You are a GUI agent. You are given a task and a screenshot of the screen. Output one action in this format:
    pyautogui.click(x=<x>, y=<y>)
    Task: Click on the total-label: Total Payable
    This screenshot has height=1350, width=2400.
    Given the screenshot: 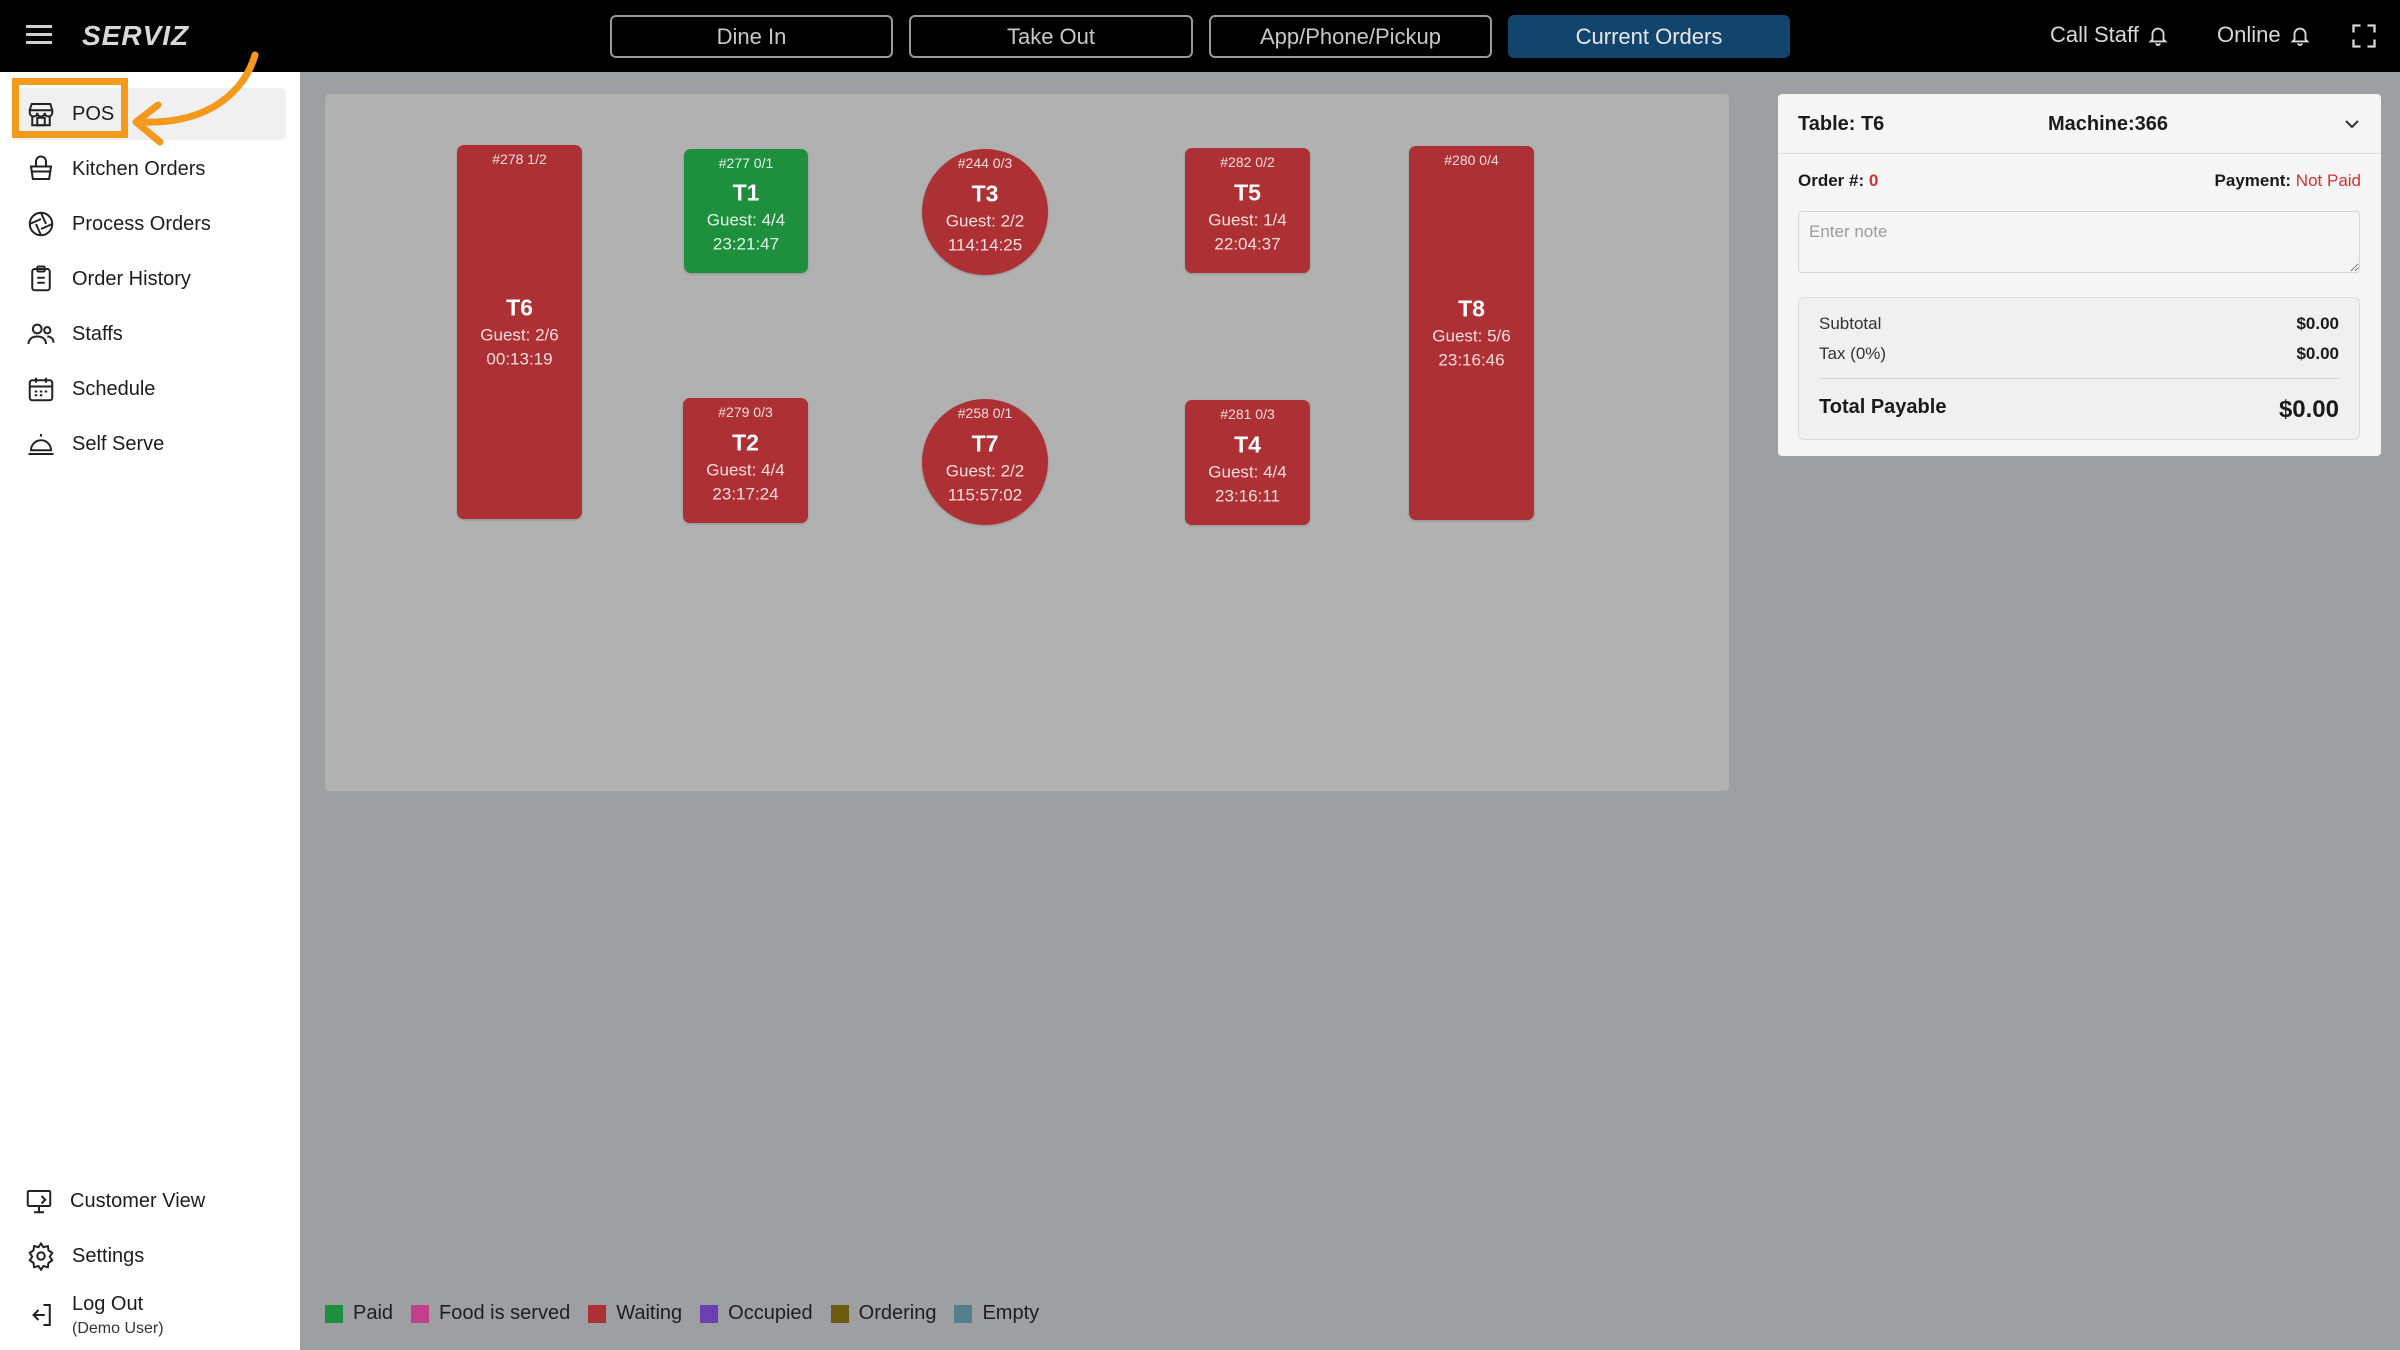 What is the action you would take?
    pyautogui.click(x=1883, y=407)
    